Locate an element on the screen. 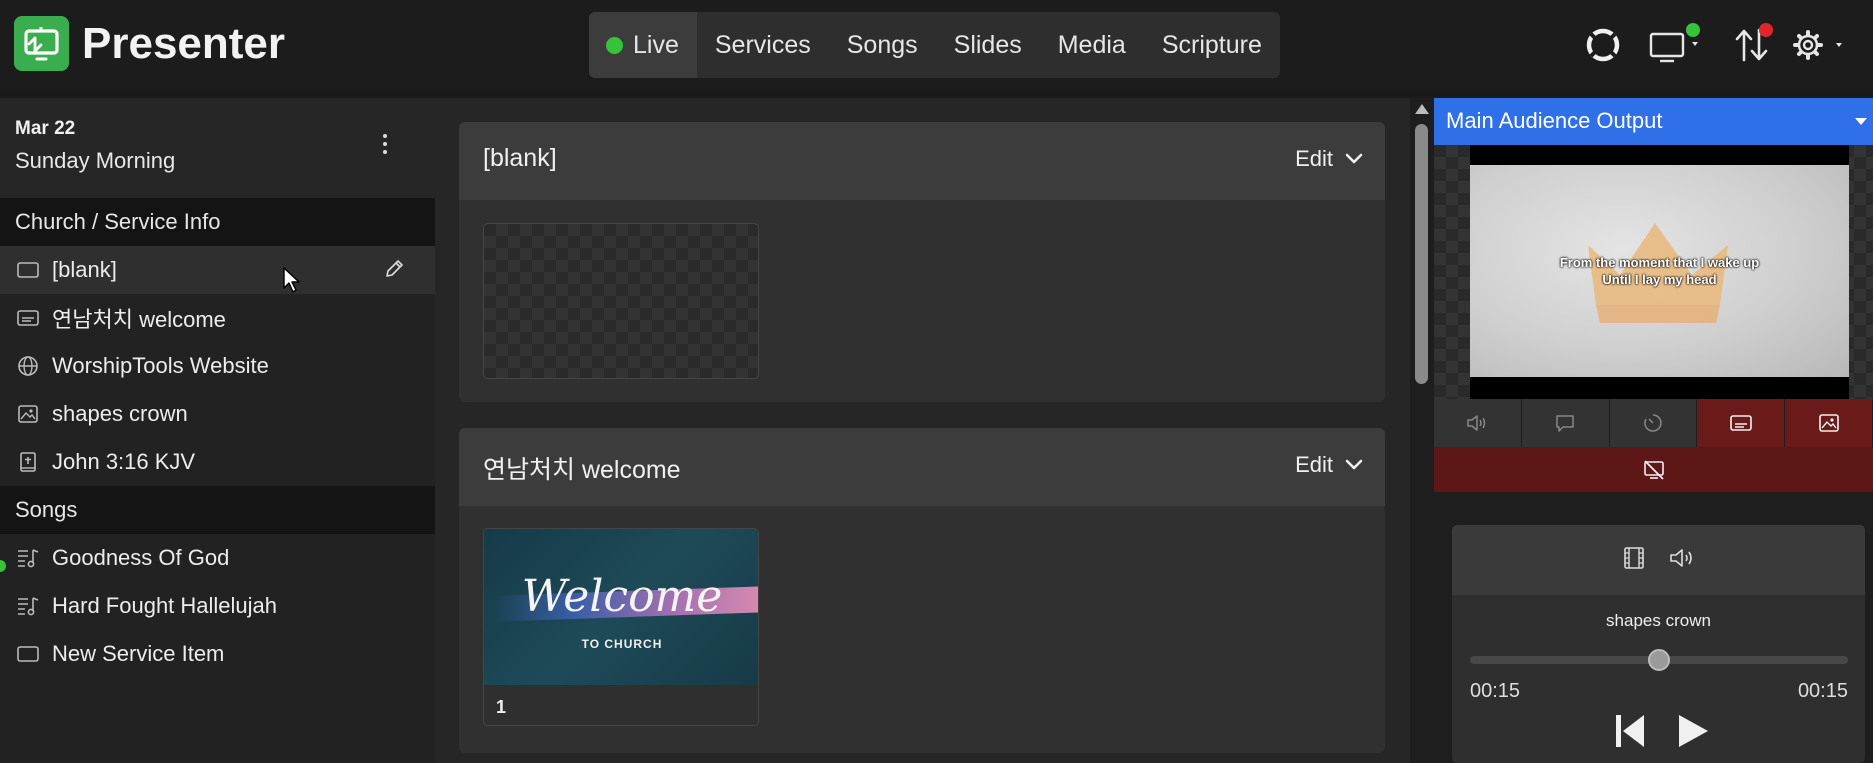 The height and width of the screenshot is (763, 1873). sidebar-item-welcome: 연남처치 welcome is located at coordinates (217, 318).